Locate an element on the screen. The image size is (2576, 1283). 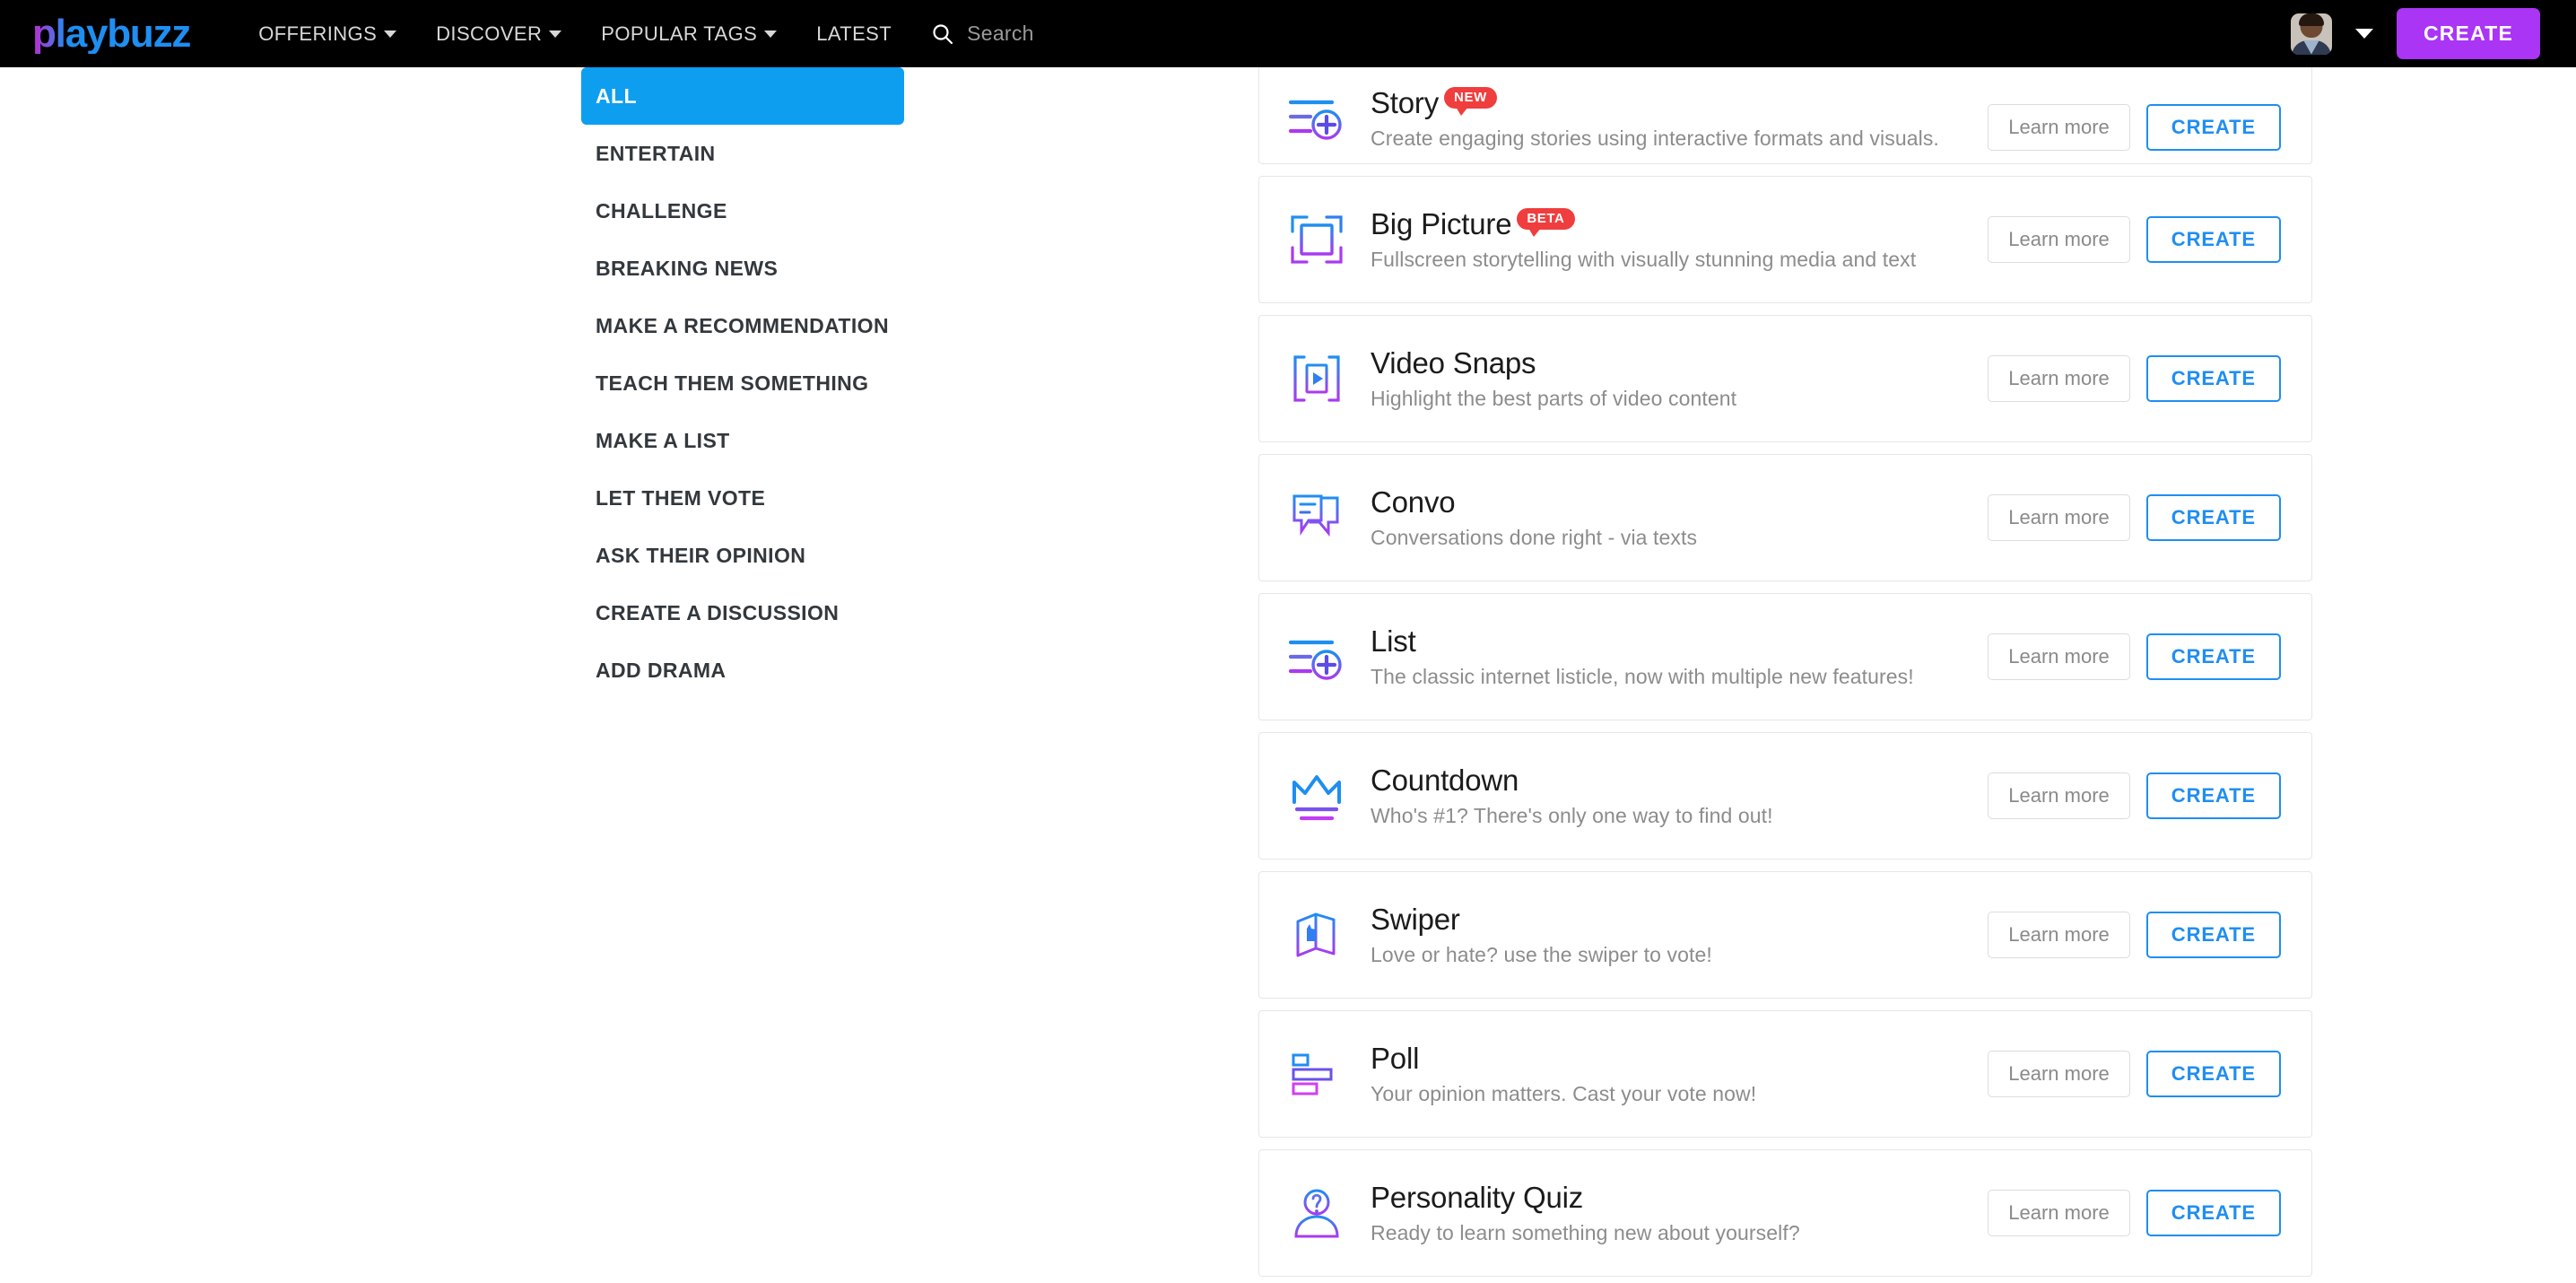
nav-item-latest: LATEST is located at coordinates (853, 34).